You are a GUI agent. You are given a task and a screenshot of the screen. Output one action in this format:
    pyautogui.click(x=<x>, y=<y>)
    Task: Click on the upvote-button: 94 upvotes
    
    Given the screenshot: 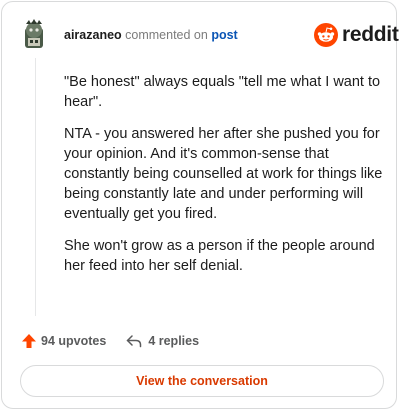 What is the action you would take?
    pyautogui.click(x=63, y=341)
    